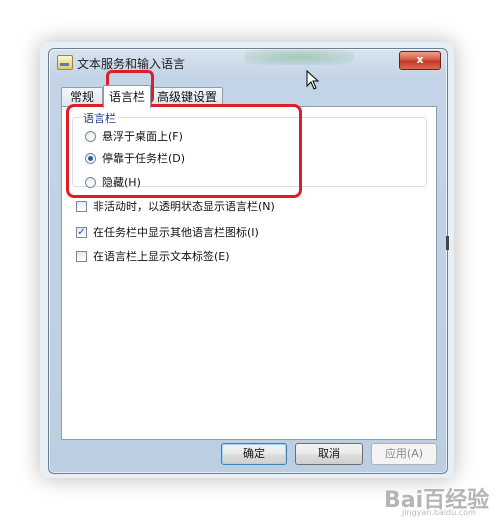  I want to click on options-highlight-box, so click(184, 151).